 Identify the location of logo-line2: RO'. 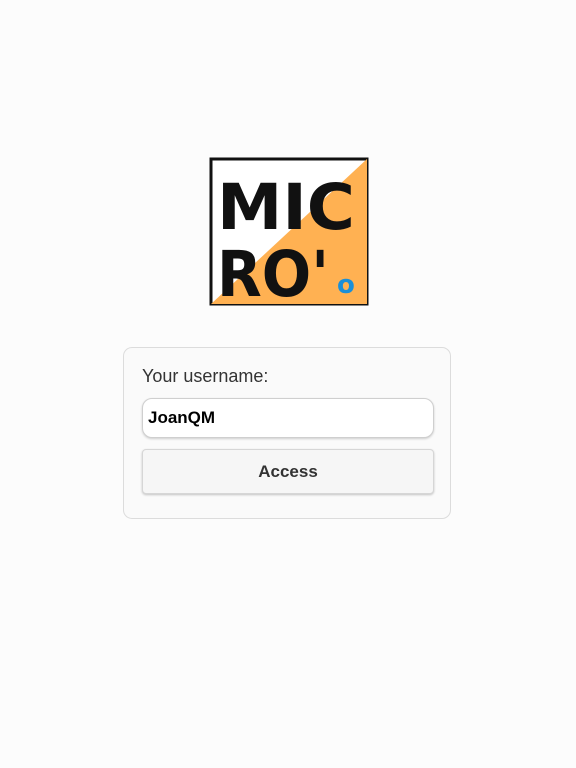
(273, 272).